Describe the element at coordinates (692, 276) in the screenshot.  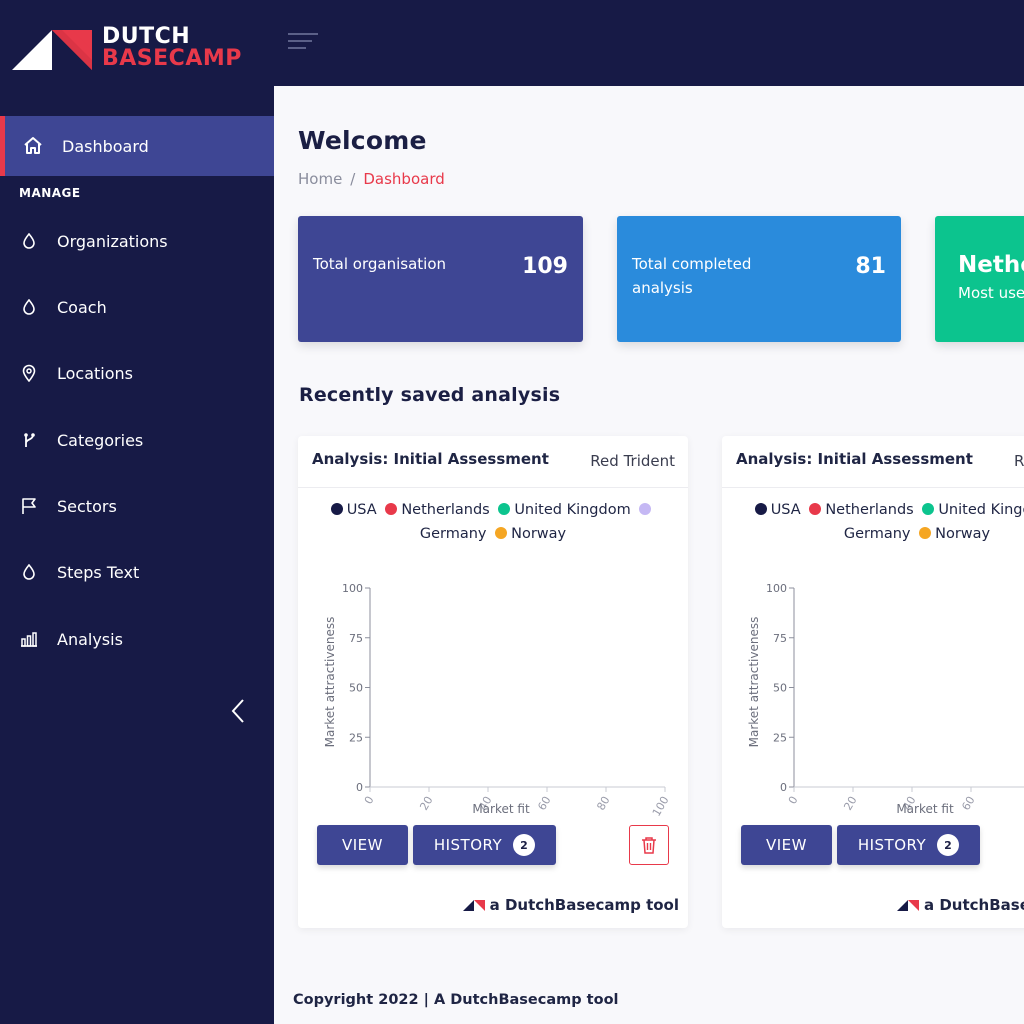
I see `stat-label: Total completed analysis` at that location.